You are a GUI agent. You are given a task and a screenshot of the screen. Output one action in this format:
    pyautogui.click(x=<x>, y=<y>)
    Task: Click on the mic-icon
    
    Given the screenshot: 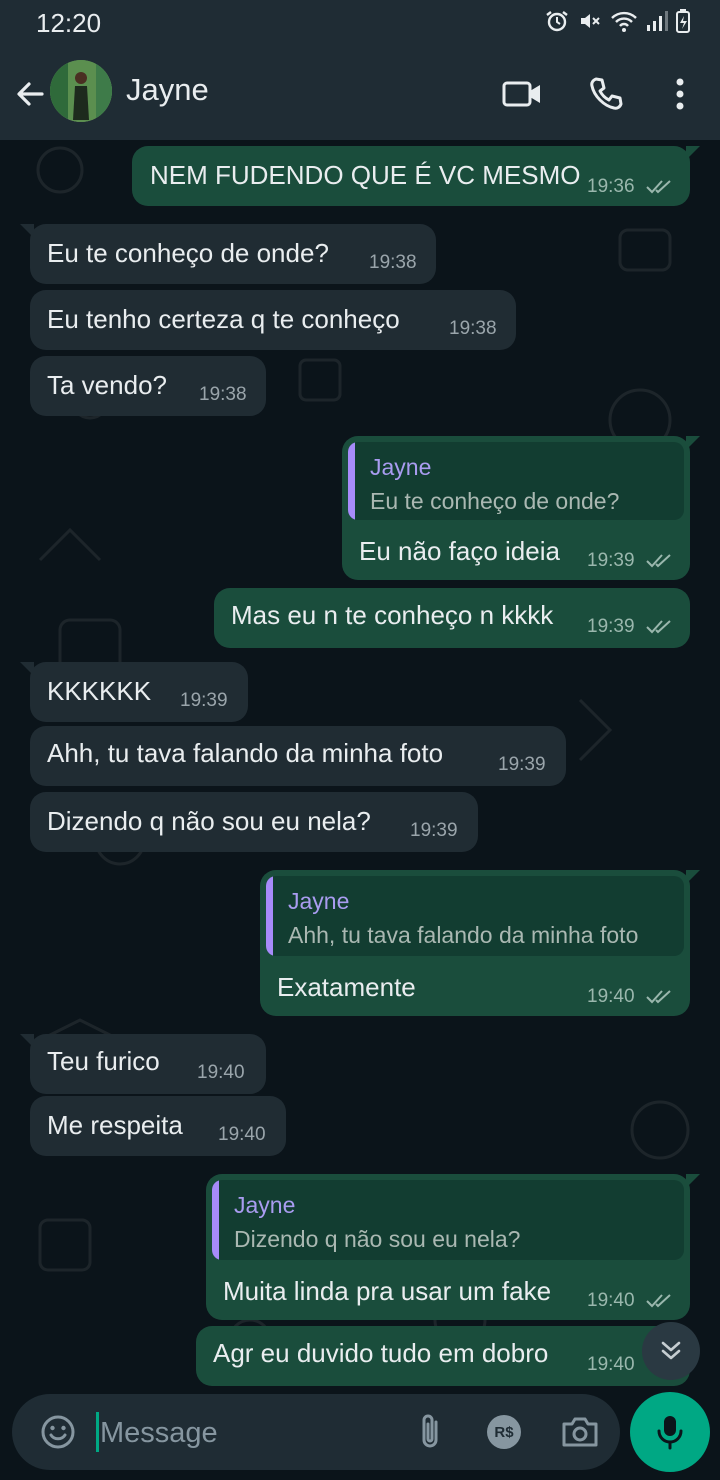 What is the action you would take?
    pyautogui.click(x=670, y=1433)
    